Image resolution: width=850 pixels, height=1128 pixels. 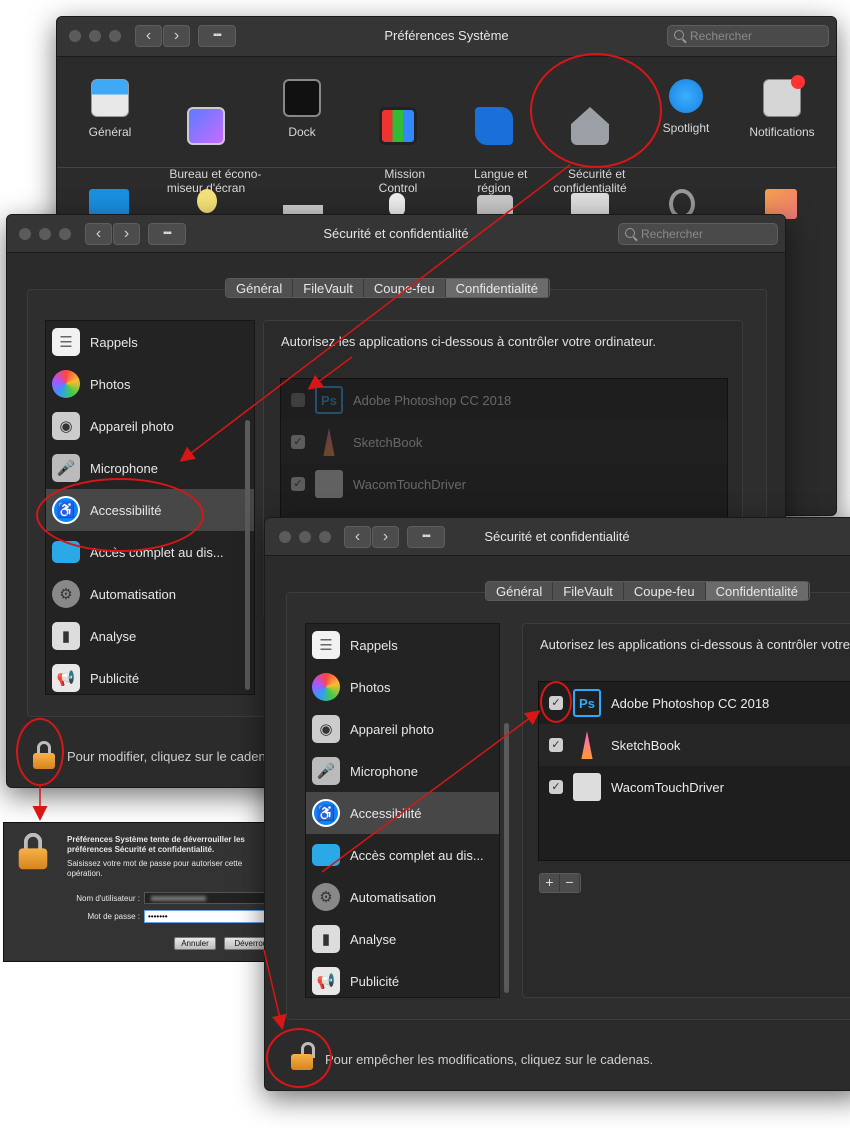 What do you see at coordinates (504, 400) in the screenshot?
I see `app-row-photoshop: Ps Adobe Photoshop CC 2018` at bounding box center [504, 400].